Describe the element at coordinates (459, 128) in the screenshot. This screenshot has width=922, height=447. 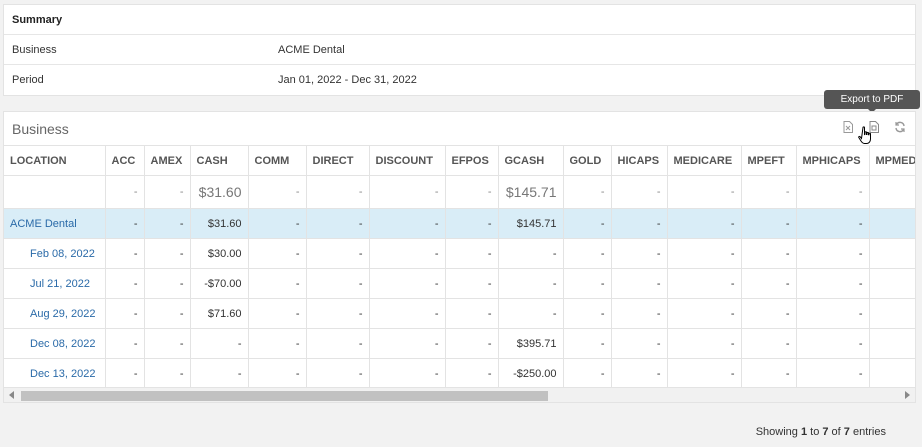
I see `business-panel-header: Business` at that location.